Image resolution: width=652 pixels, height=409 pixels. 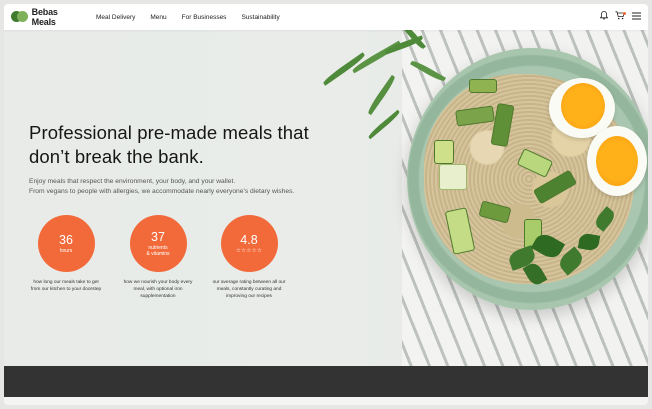 What do you see at coordinates (66, 239) in the screenshot?
I see `stat-value: 36` at bounding box center [66, 239].